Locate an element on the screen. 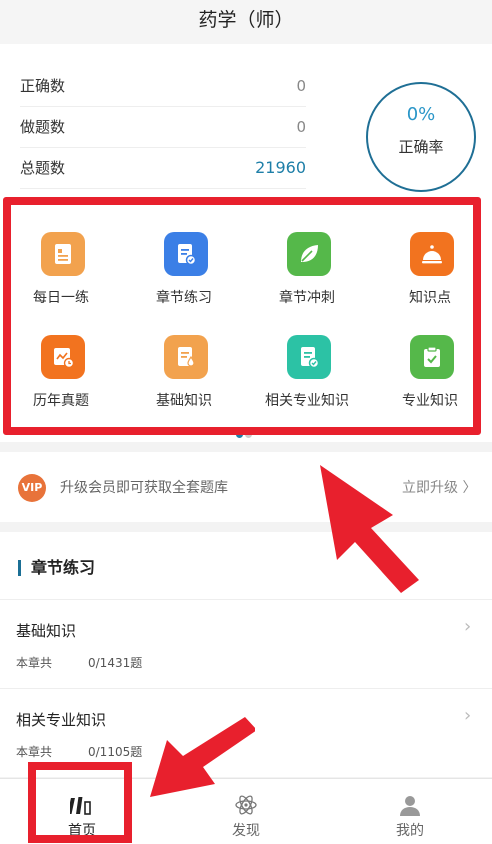  grid-item-label: 基础知识 is located at coordinates (184, 401).